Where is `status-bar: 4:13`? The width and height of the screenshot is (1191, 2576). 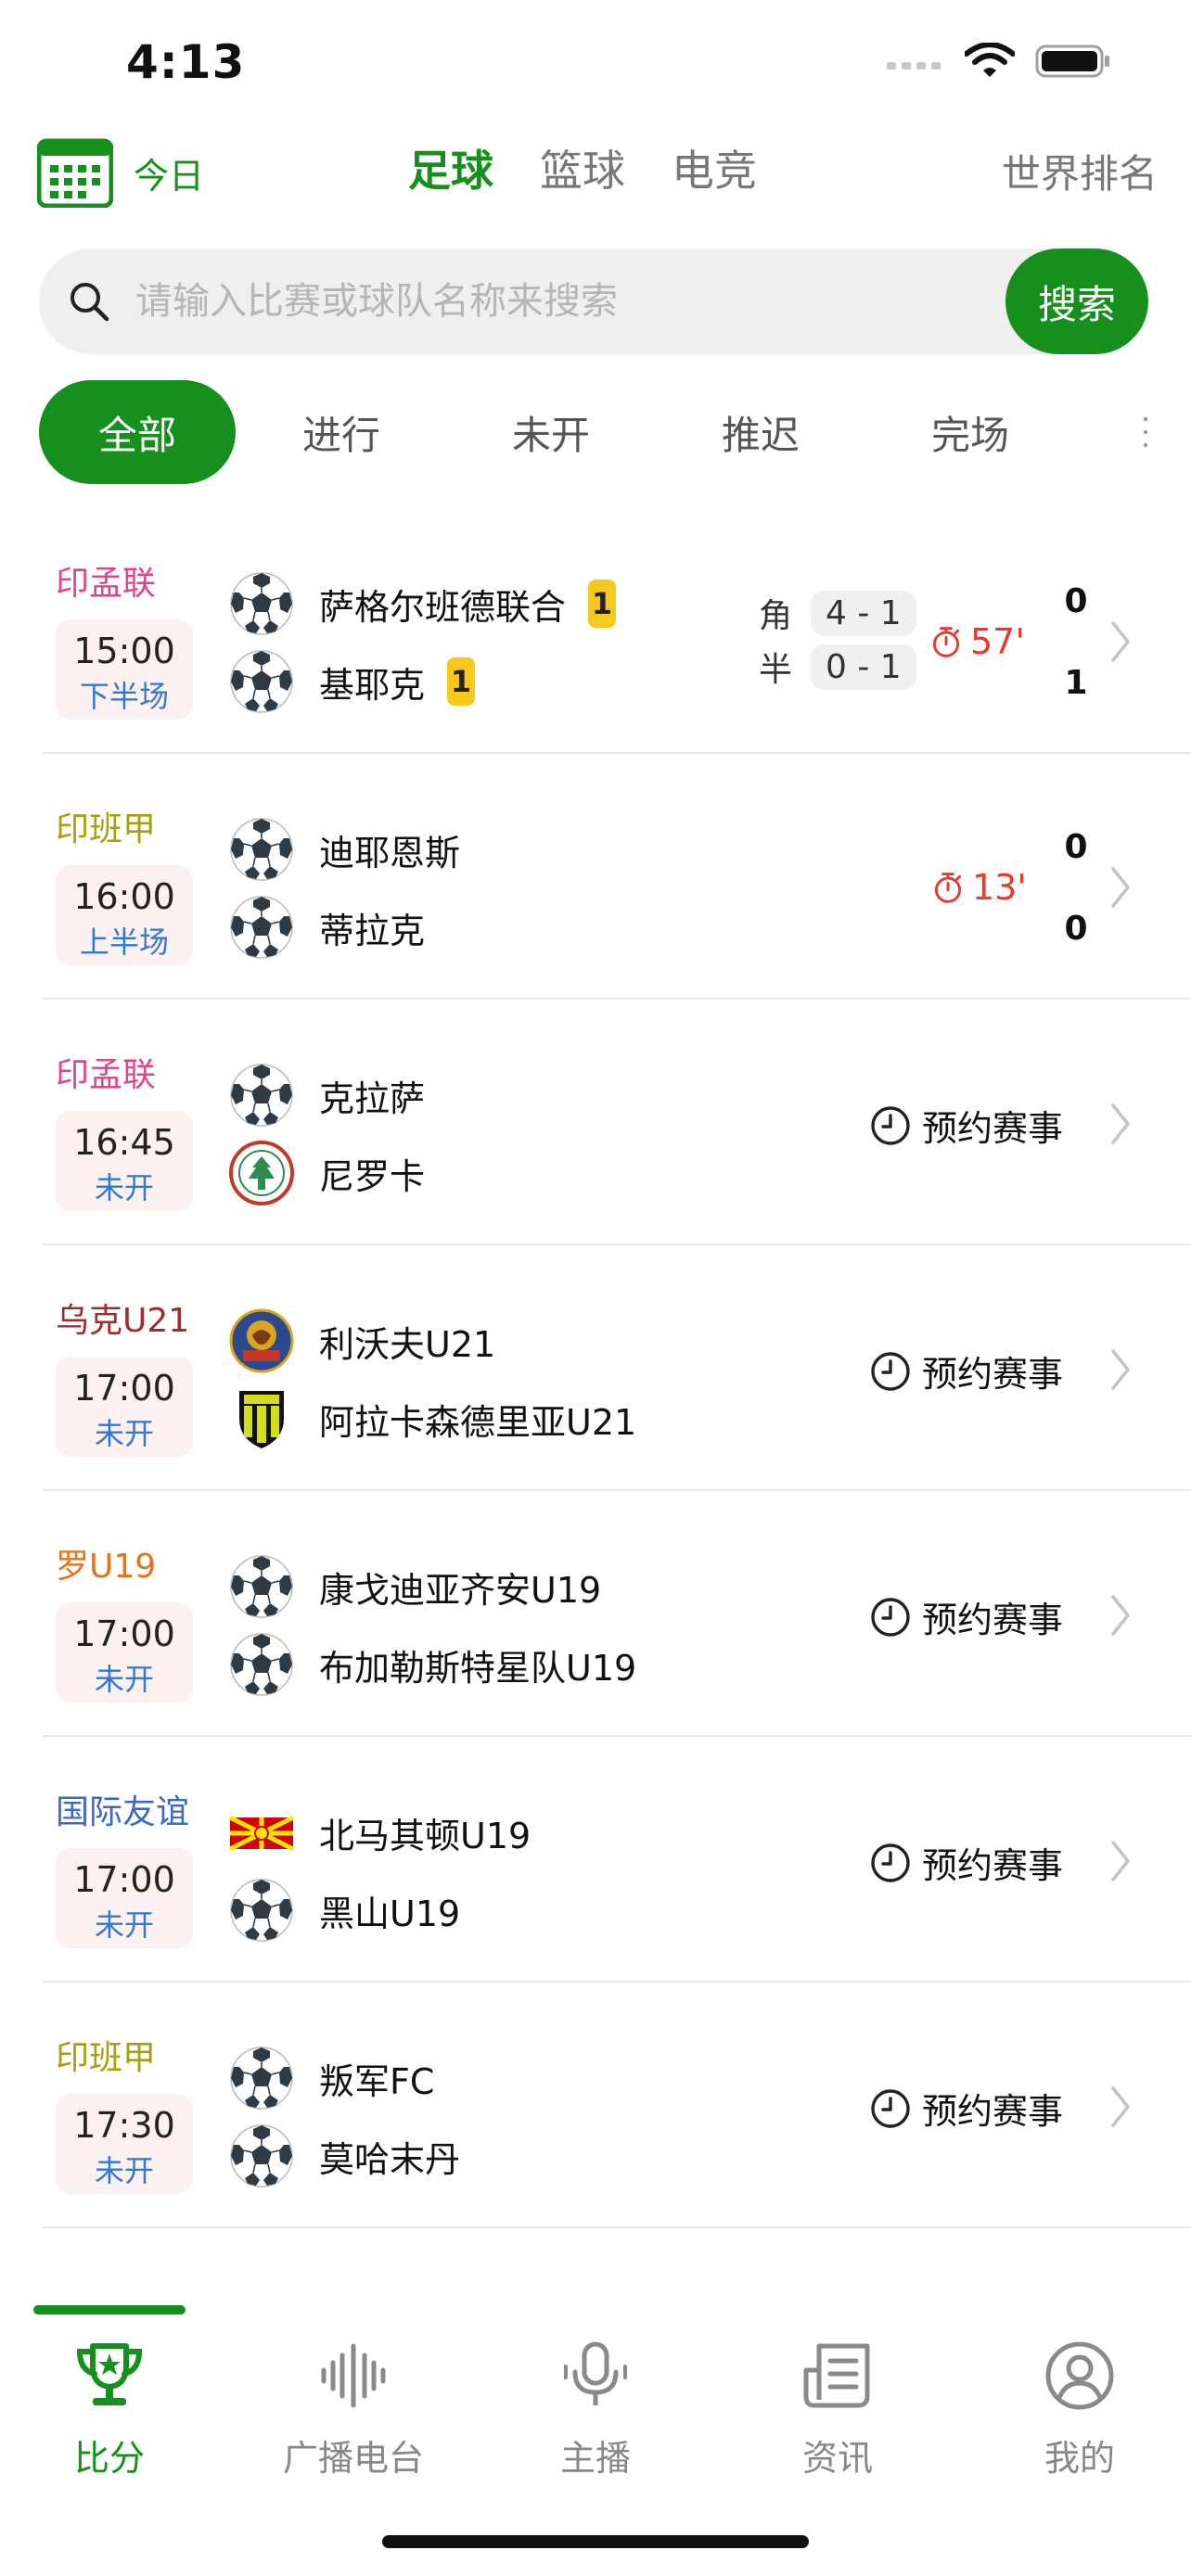
status-bar: 4:13 is located at coordinates (595, 61).